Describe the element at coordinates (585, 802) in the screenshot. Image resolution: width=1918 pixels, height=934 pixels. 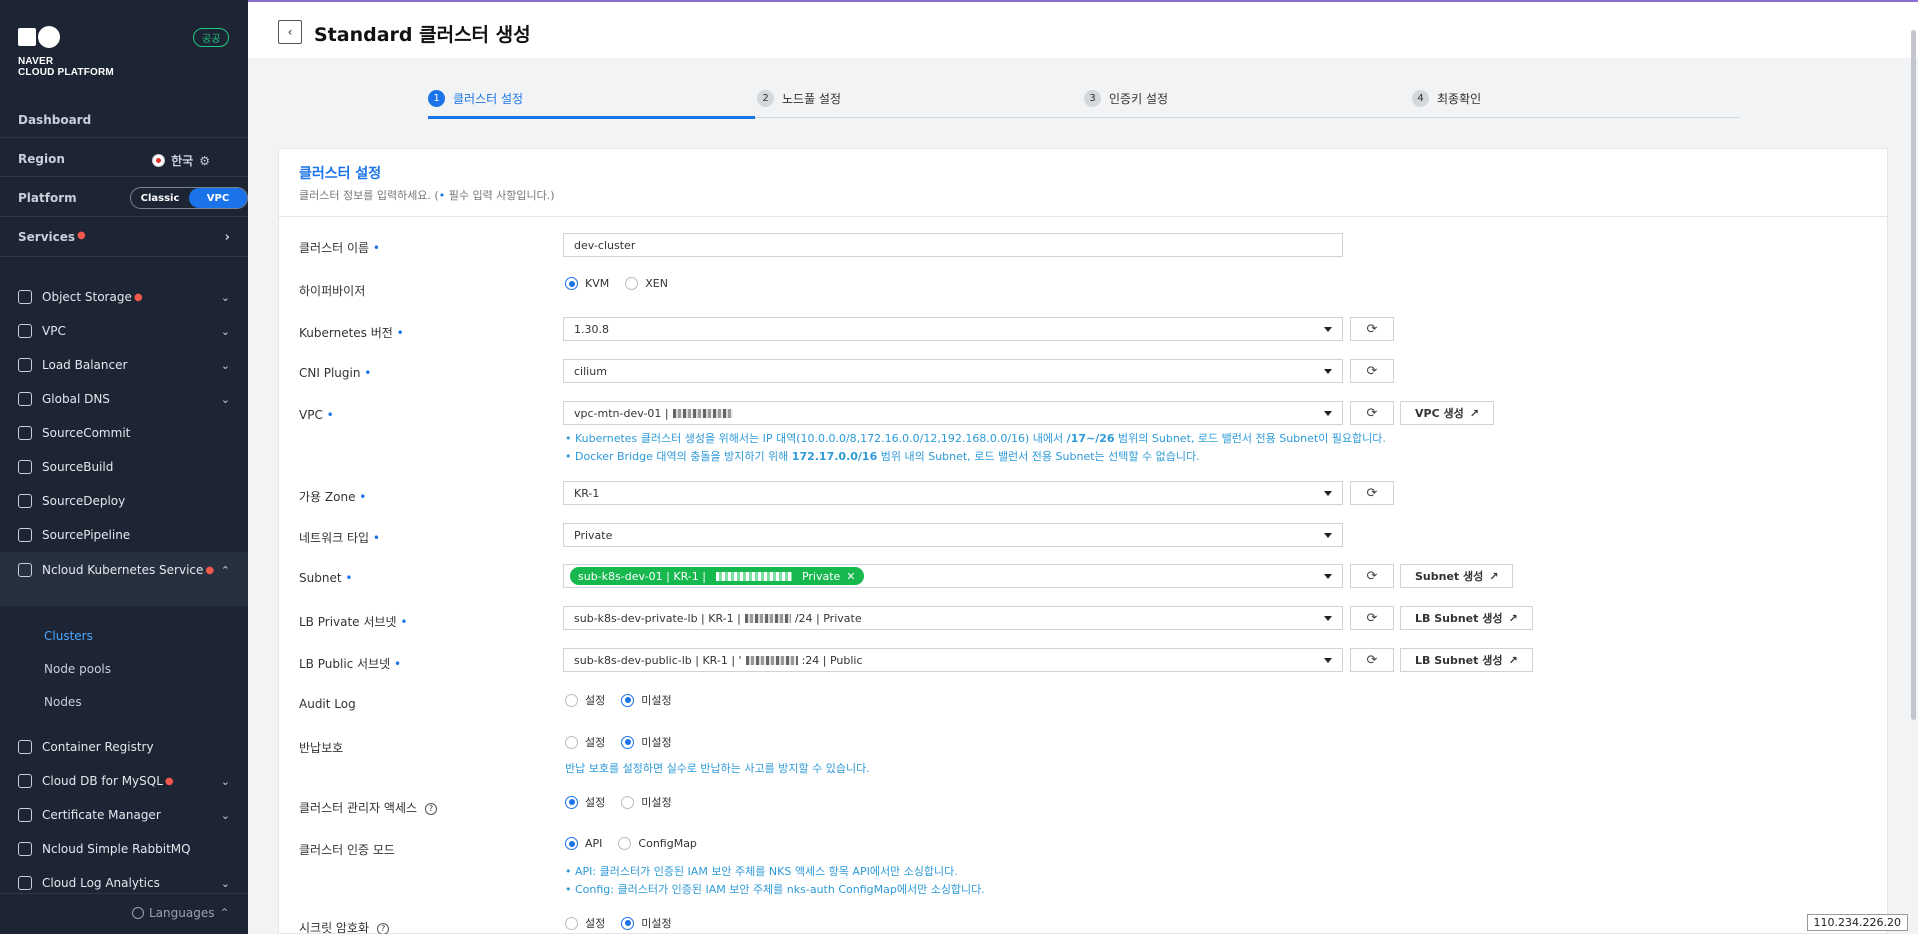
I see `radio-admin-access-on: 설정` at that location.